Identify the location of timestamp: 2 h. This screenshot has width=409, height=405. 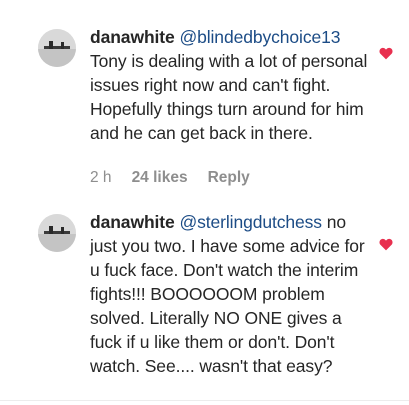
(101, 177).